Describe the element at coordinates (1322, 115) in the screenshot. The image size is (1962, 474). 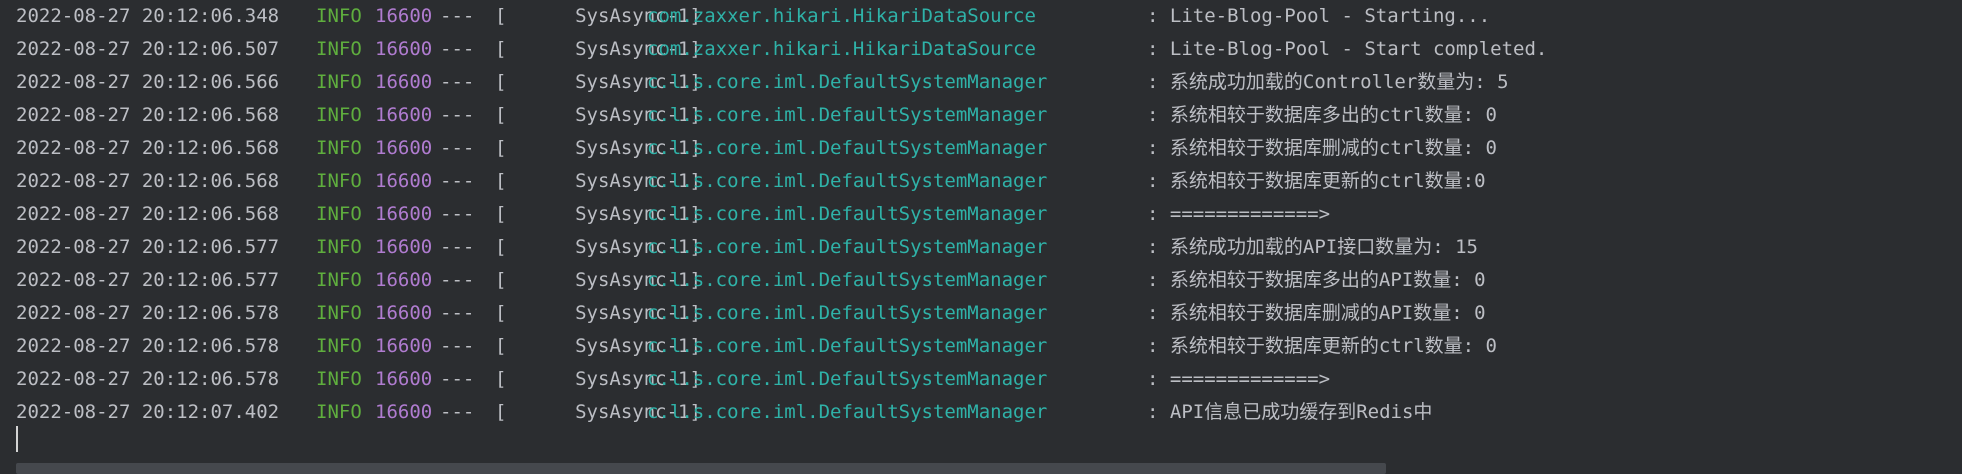
I see `log-message: : 系统相较于数据库多出的ctrl数量: 0` at that location.